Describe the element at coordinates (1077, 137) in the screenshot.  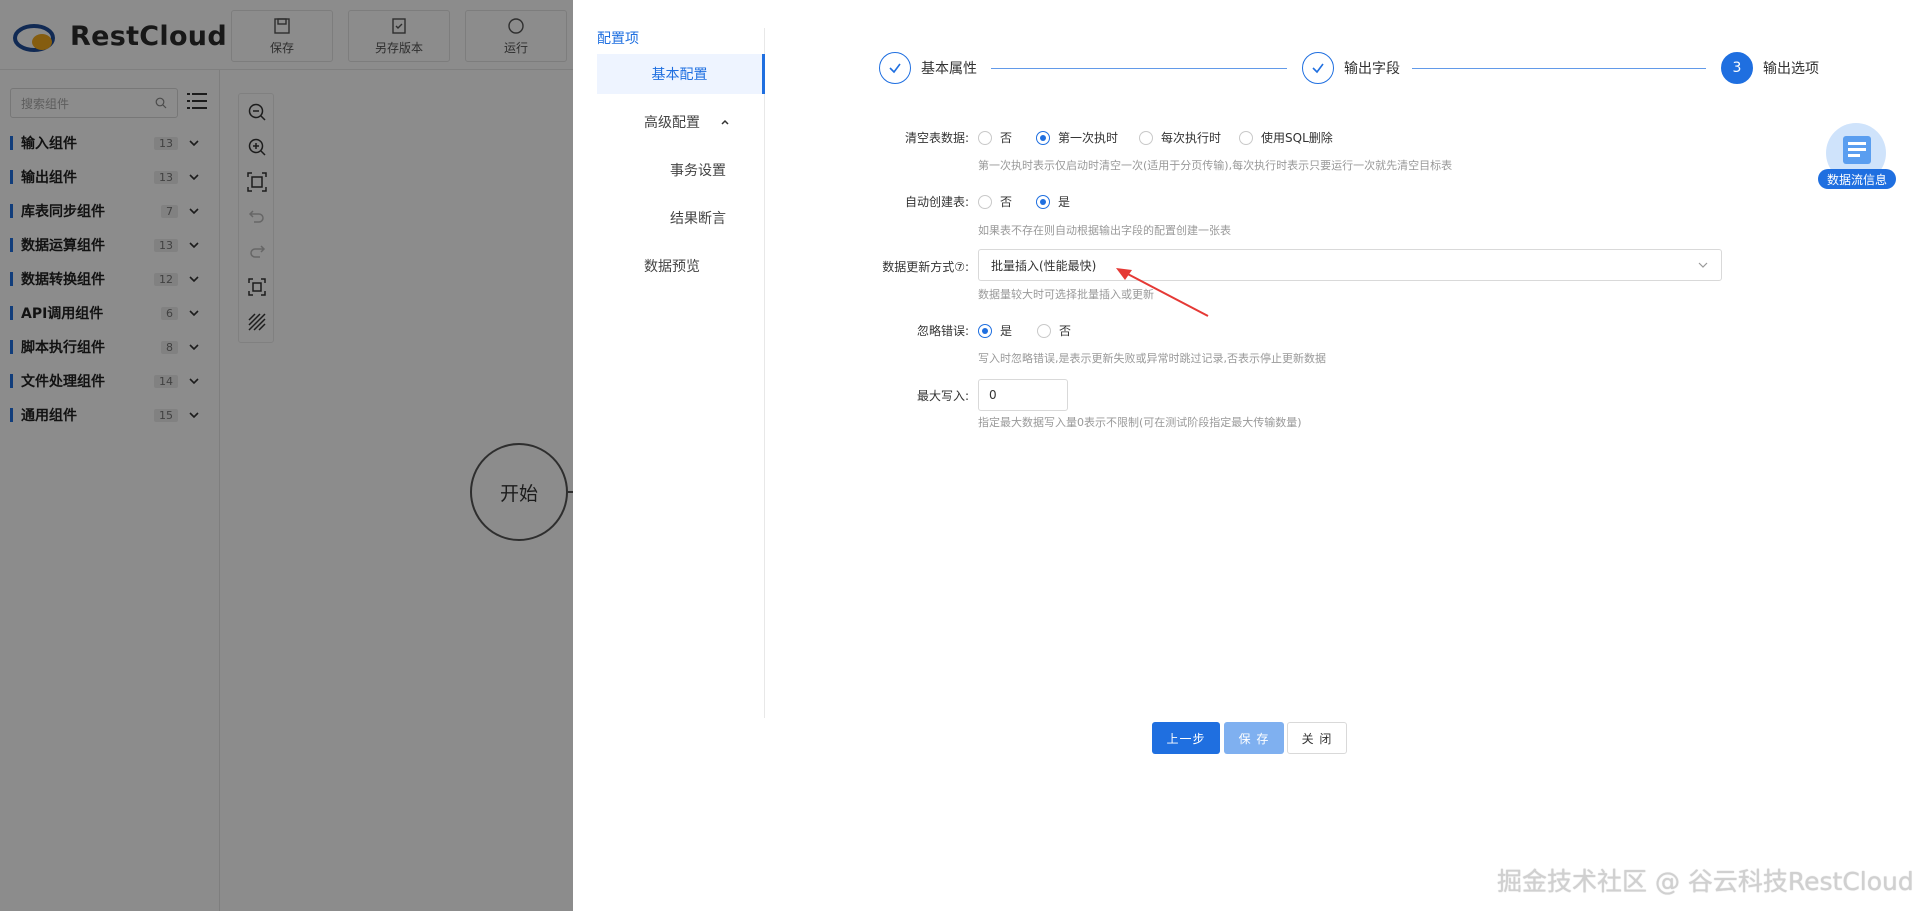
I see `clear-table-option-first-run: 第一次执时` at that location.